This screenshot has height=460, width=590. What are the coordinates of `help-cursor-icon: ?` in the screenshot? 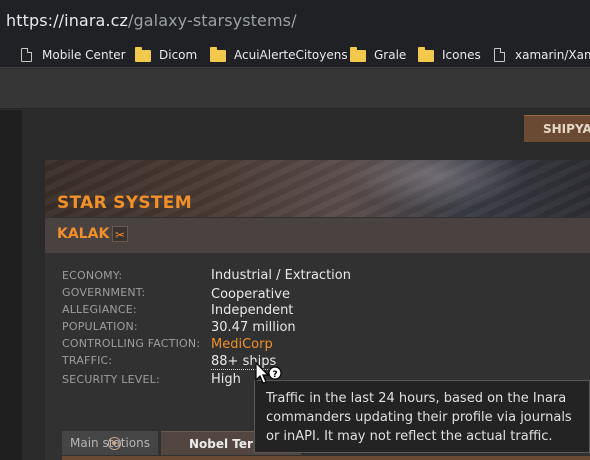 It's located at (268, 372).